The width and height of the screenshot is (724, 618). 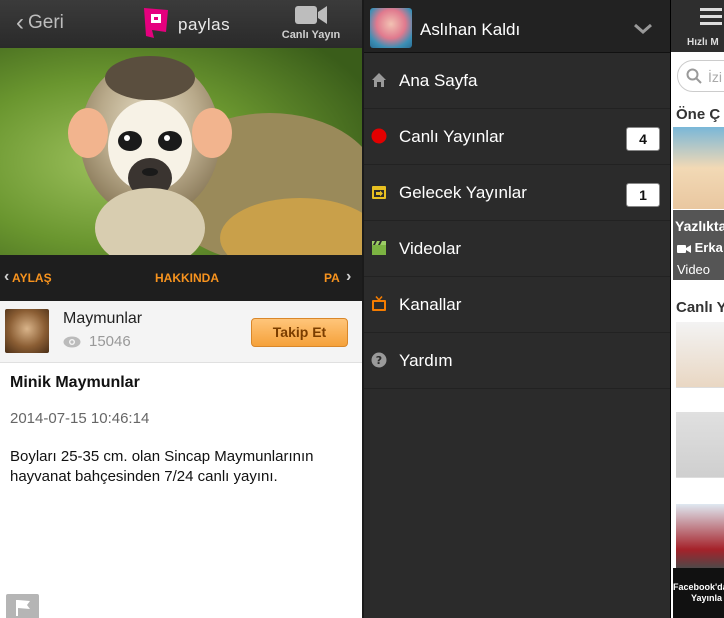 I want to click on live-broadcast-button: Canlı Yayın, so click(x=311, y=22).